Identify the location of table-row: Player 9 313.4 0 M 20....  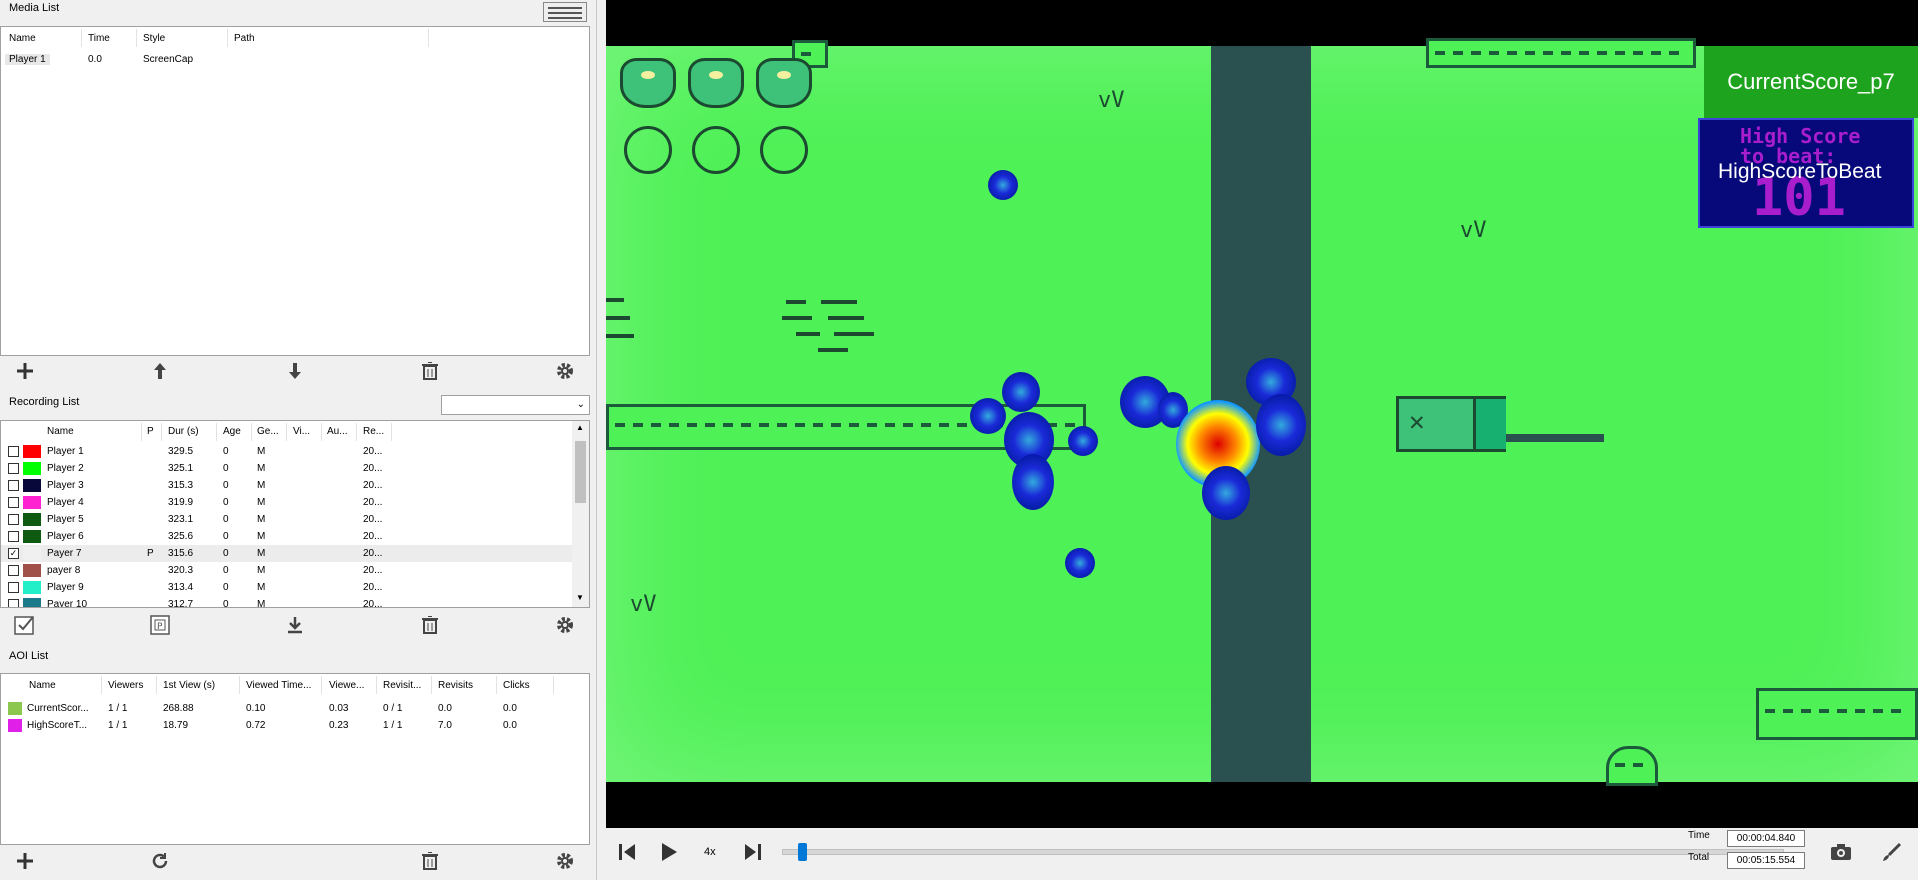
(287, 587).